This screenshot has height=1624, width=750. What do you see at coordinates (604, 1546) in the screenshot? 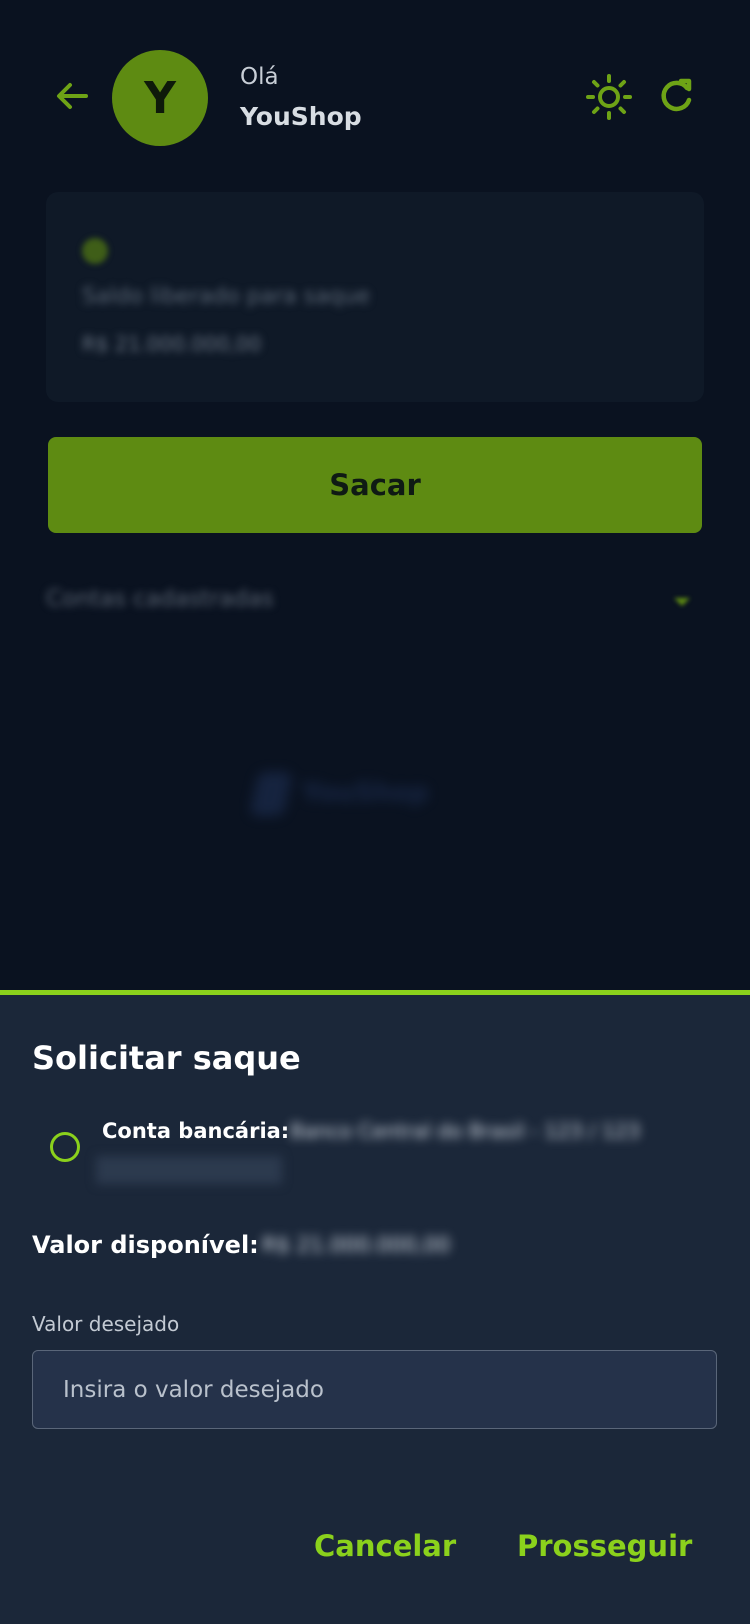
I see `proceed-button: Prosseguir` at bounding box center [604, 1546].